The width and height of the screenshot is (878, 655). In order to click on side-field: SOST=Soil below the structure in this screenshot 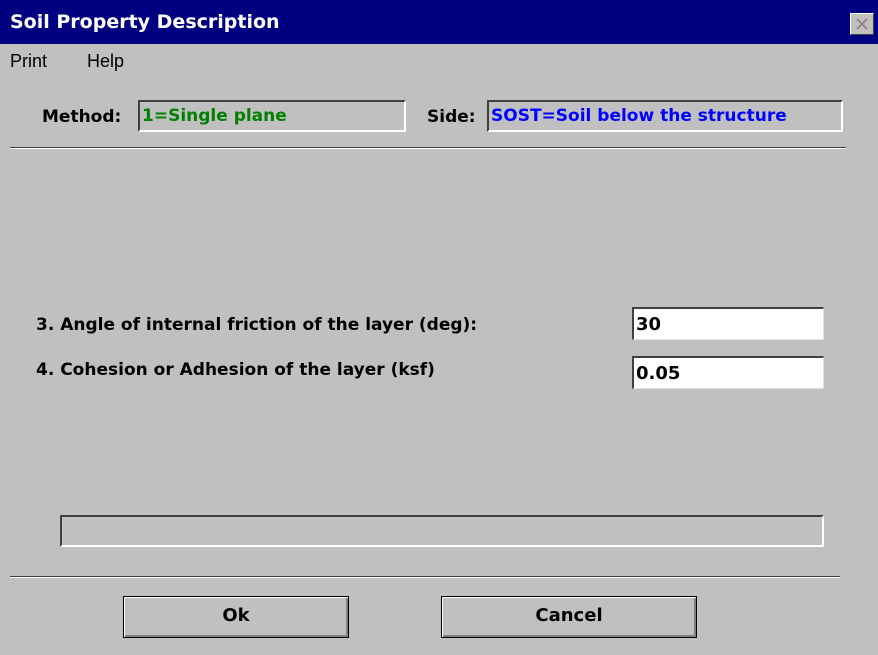, I will do `click(665, 116)`.